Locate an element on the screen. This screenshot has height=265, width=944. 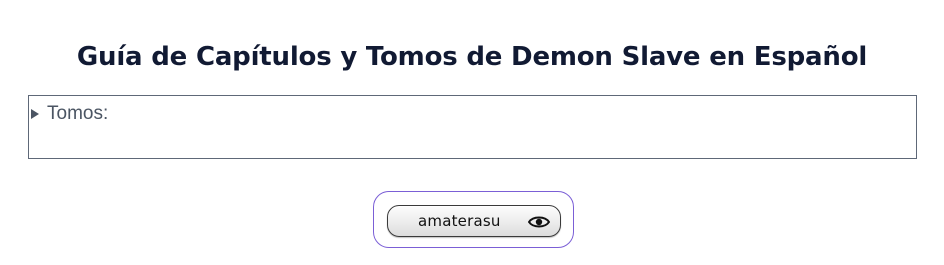
user-badge-frame: amaterasu is located at coordinates (473, 219).